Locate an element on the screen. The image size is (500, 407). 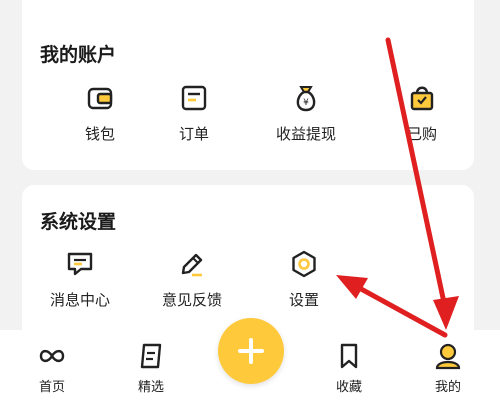
order-item: 订单 is located at coordinates (194, 113).